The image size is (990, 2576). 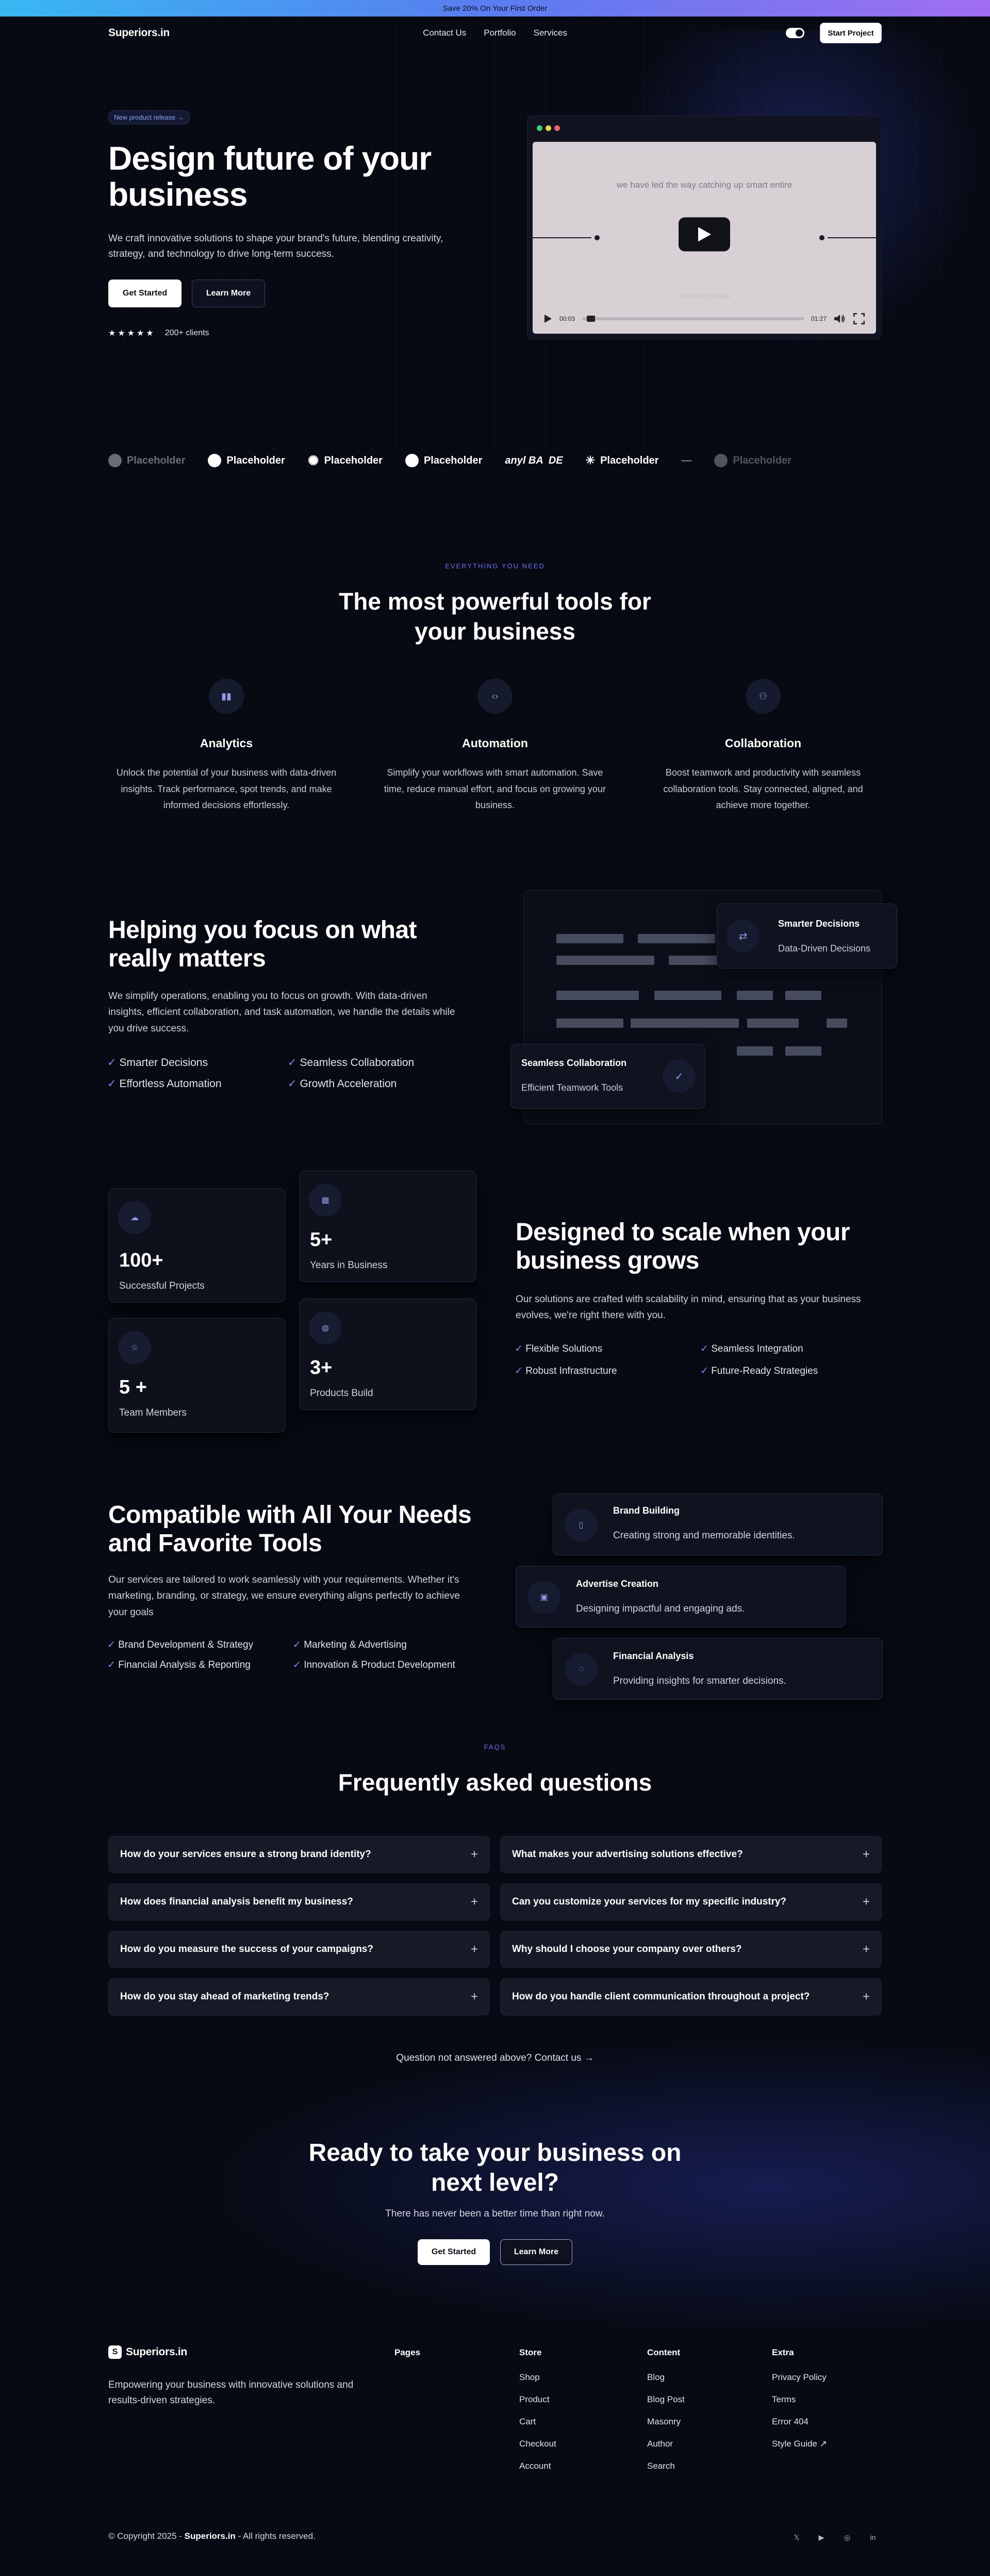 What do you see at coordinates (134, 1217) in the screenshot?
I see `cloud-icon: ☁` at bounding box center [134, 1217].